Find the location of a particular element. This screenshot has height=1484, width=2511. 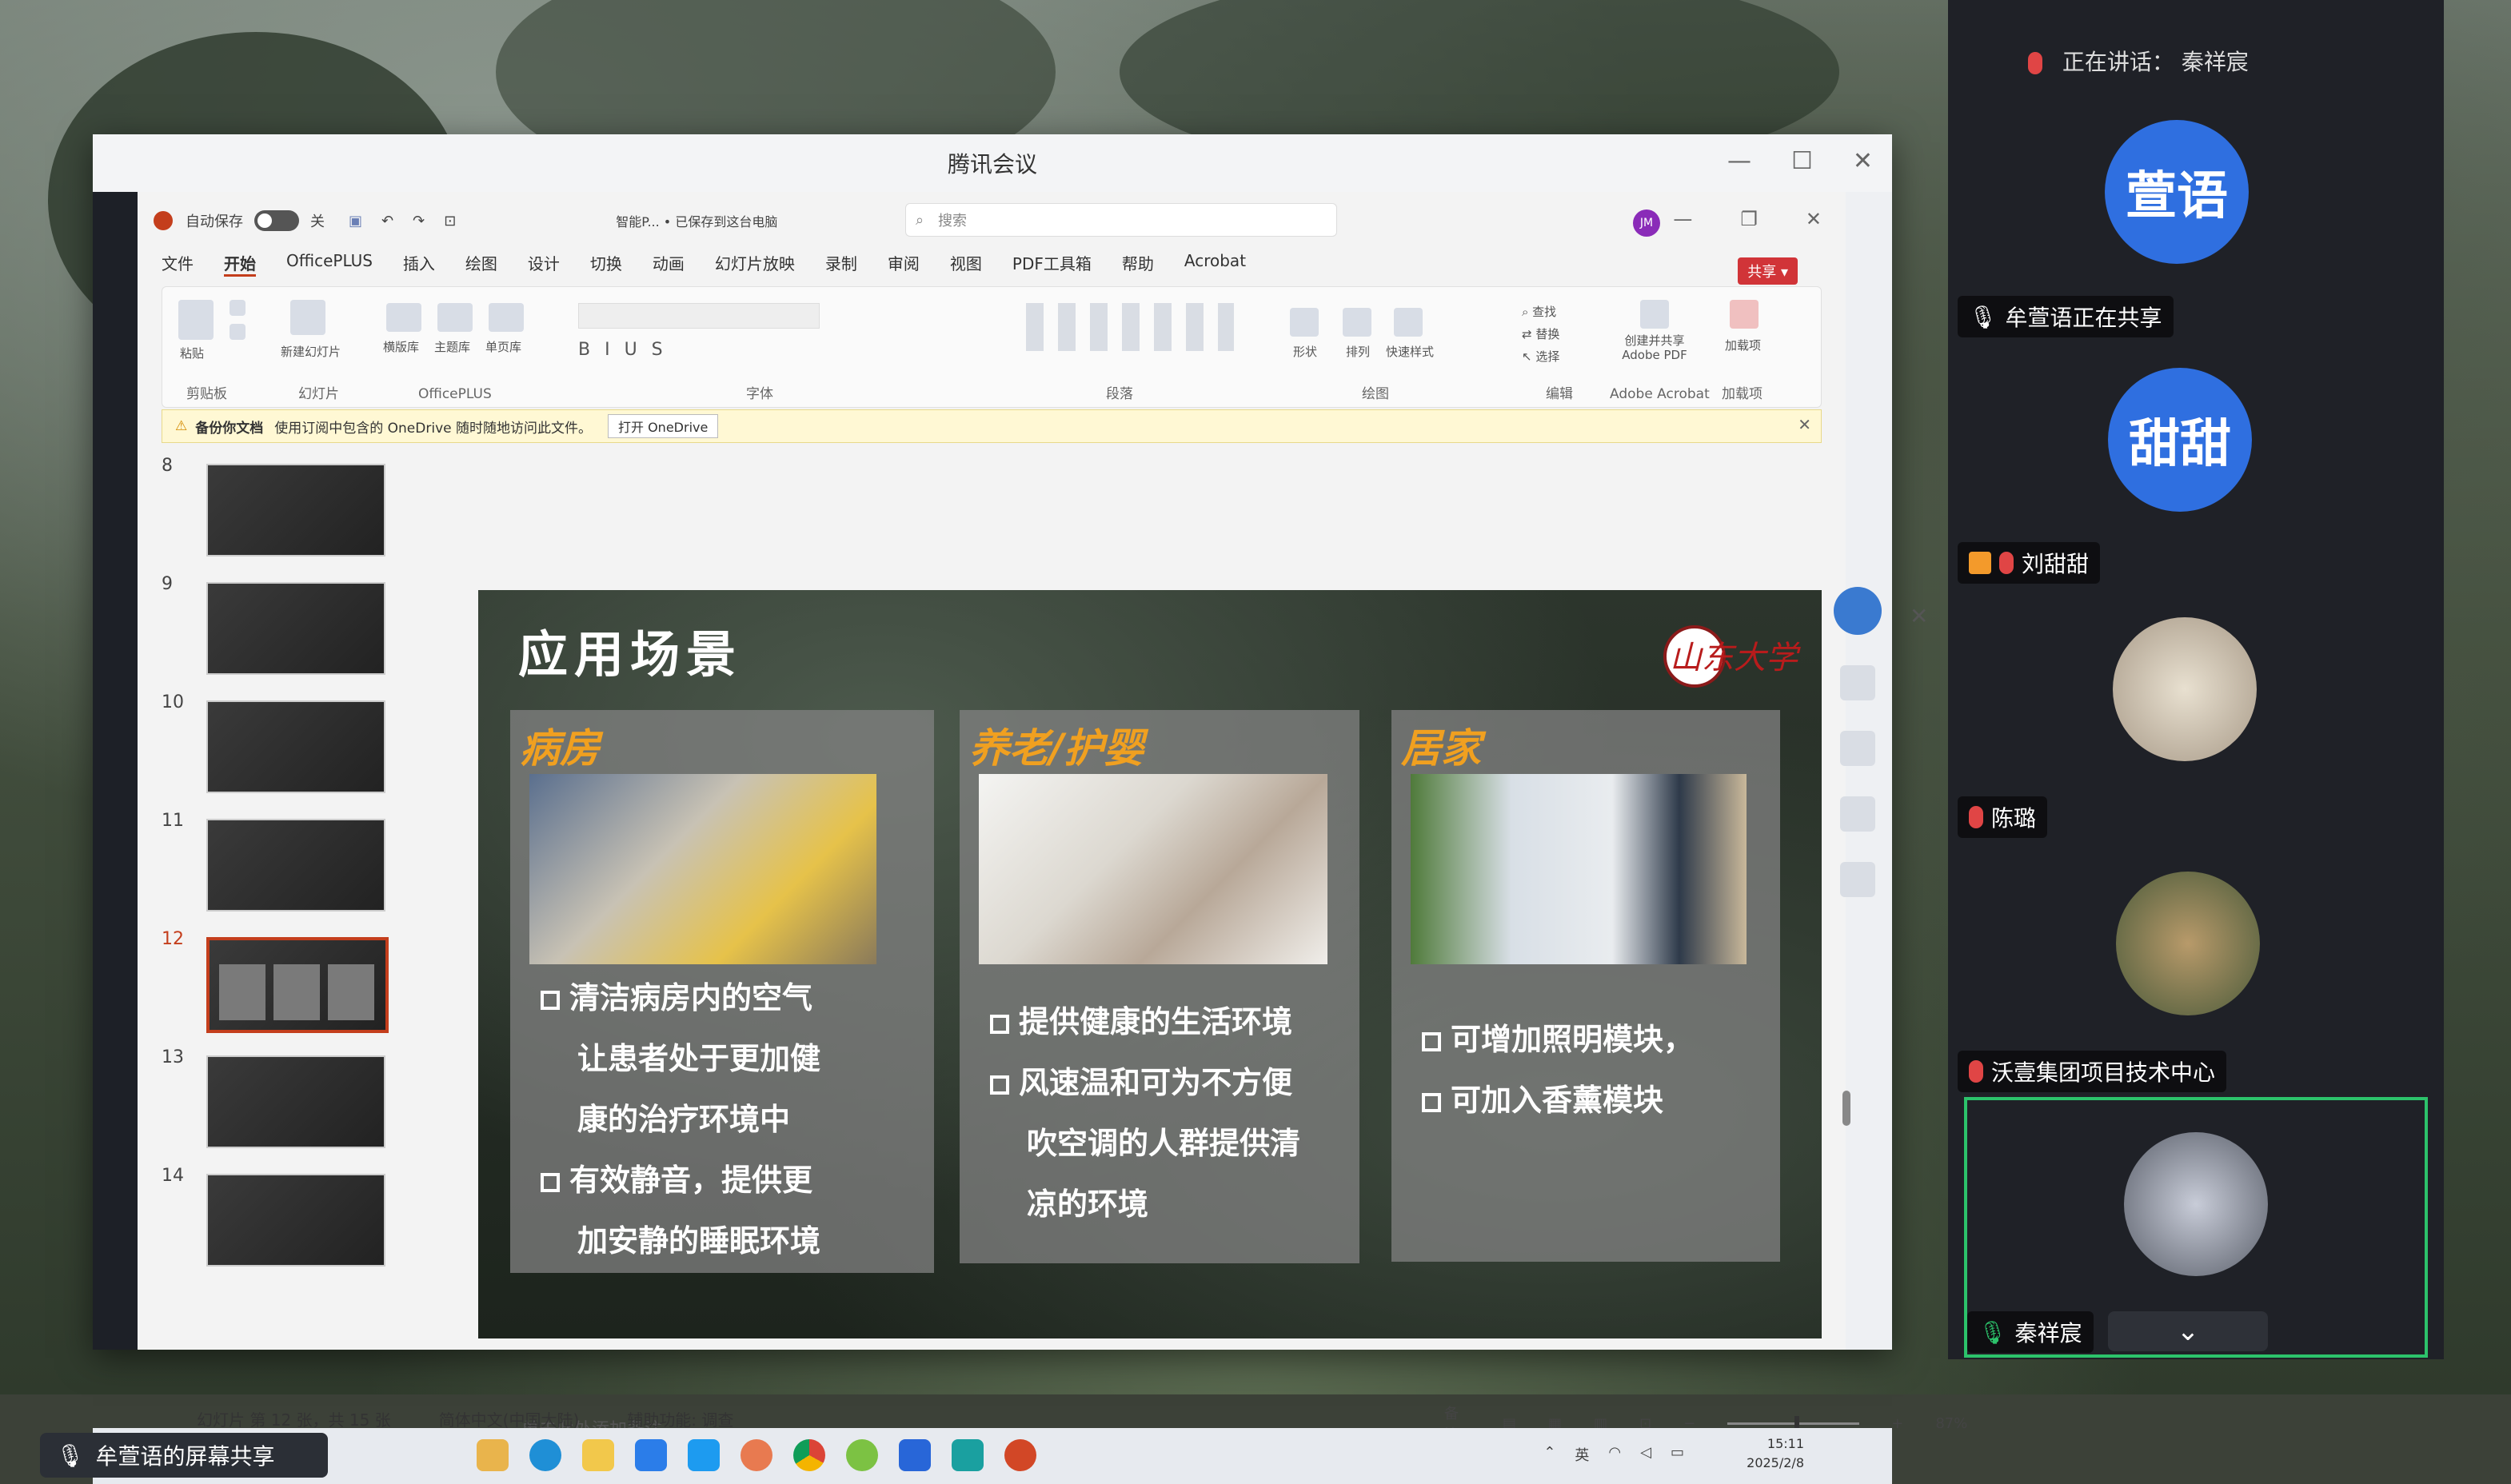

side-tool-unit-icon is located at coordinates (1857, 748).